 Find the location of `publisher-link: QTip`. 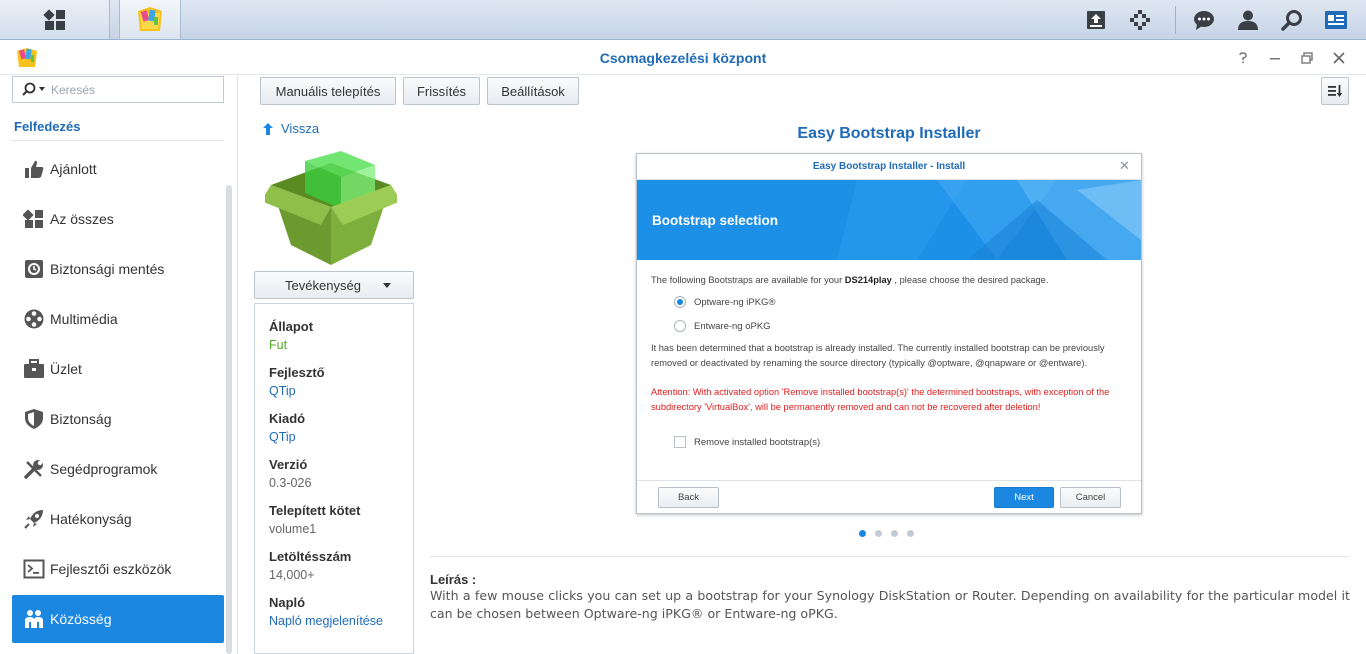

publisher-link: QTip is located at coordinates (282, 437).